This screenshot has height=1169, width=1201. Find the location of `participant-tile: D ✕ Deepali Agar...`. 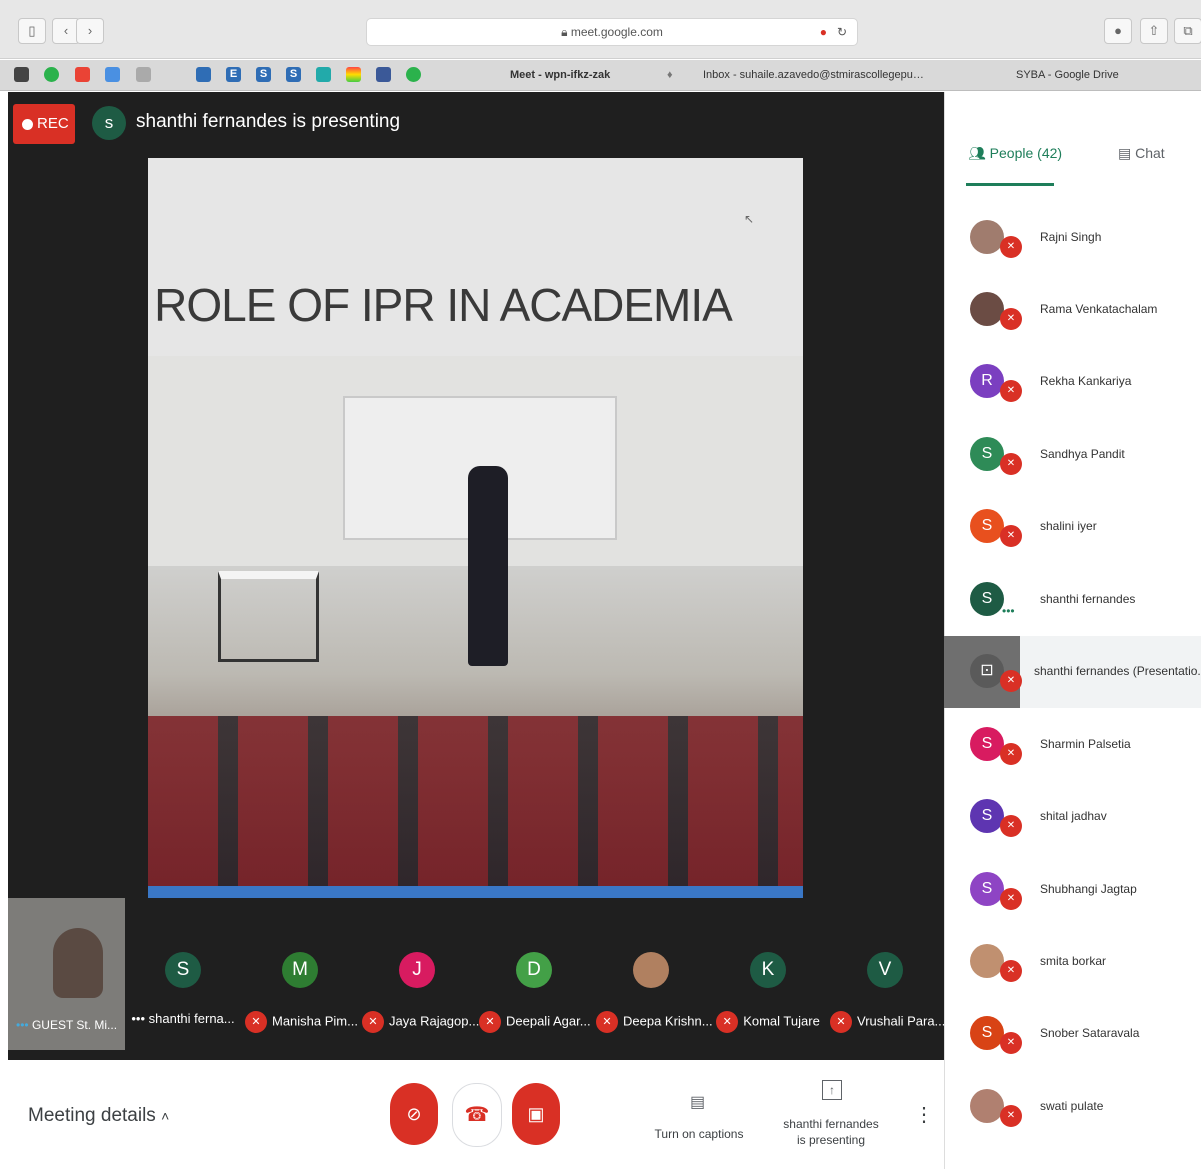

participant-tile: D ✕ Deepali Agar... is located at coordinates (535, 992).